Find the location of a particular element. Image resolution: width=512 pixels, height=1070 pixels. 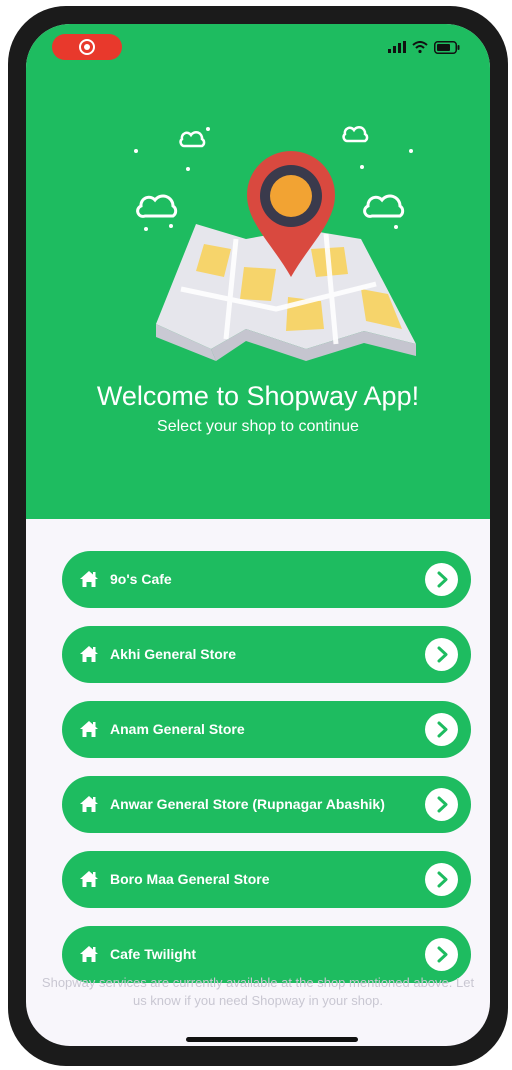

status-bar is located at coordinates (258, 48).